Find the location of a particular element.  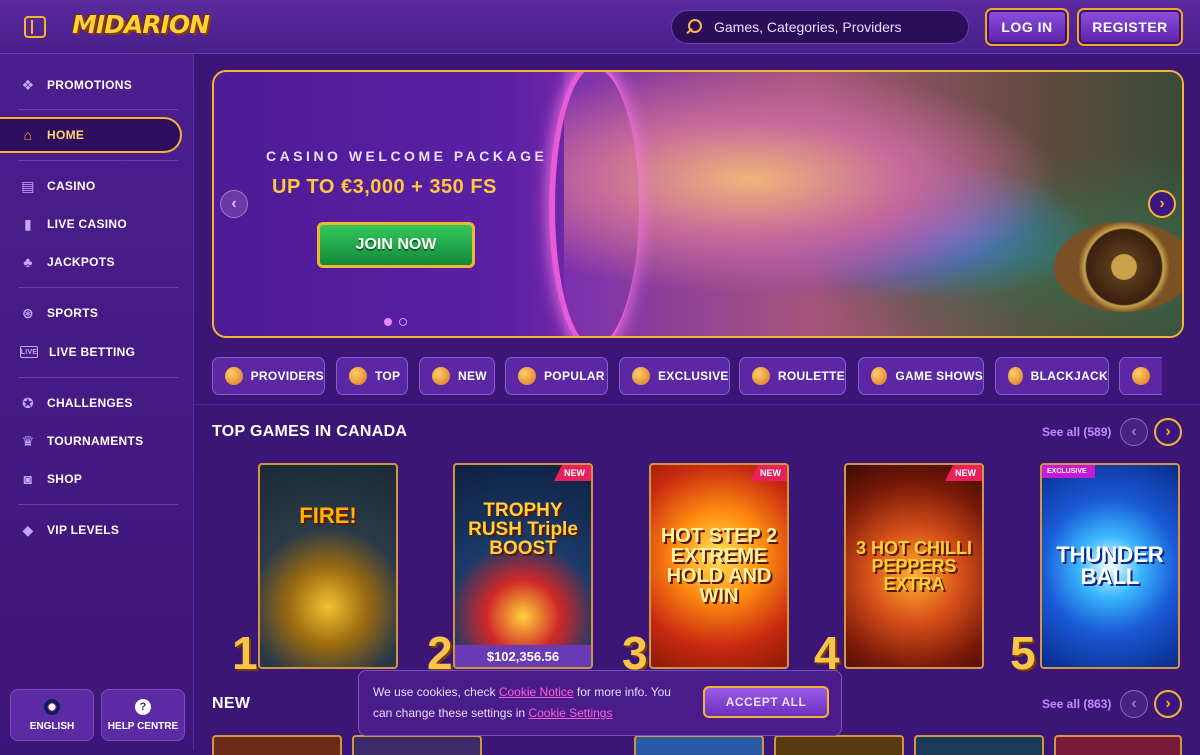

category-new: NEW is located at coordinates (457, 376).